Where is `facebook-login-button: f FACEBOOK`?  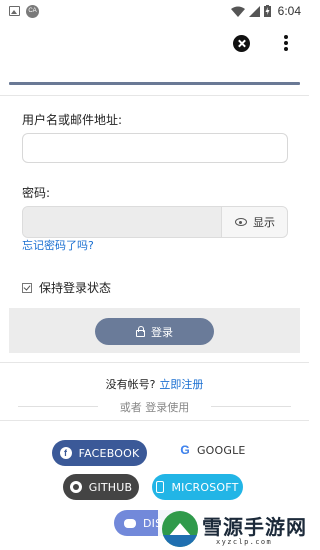
facebook-login-button: f FACEBOOK is located at coordinates (99, 453).